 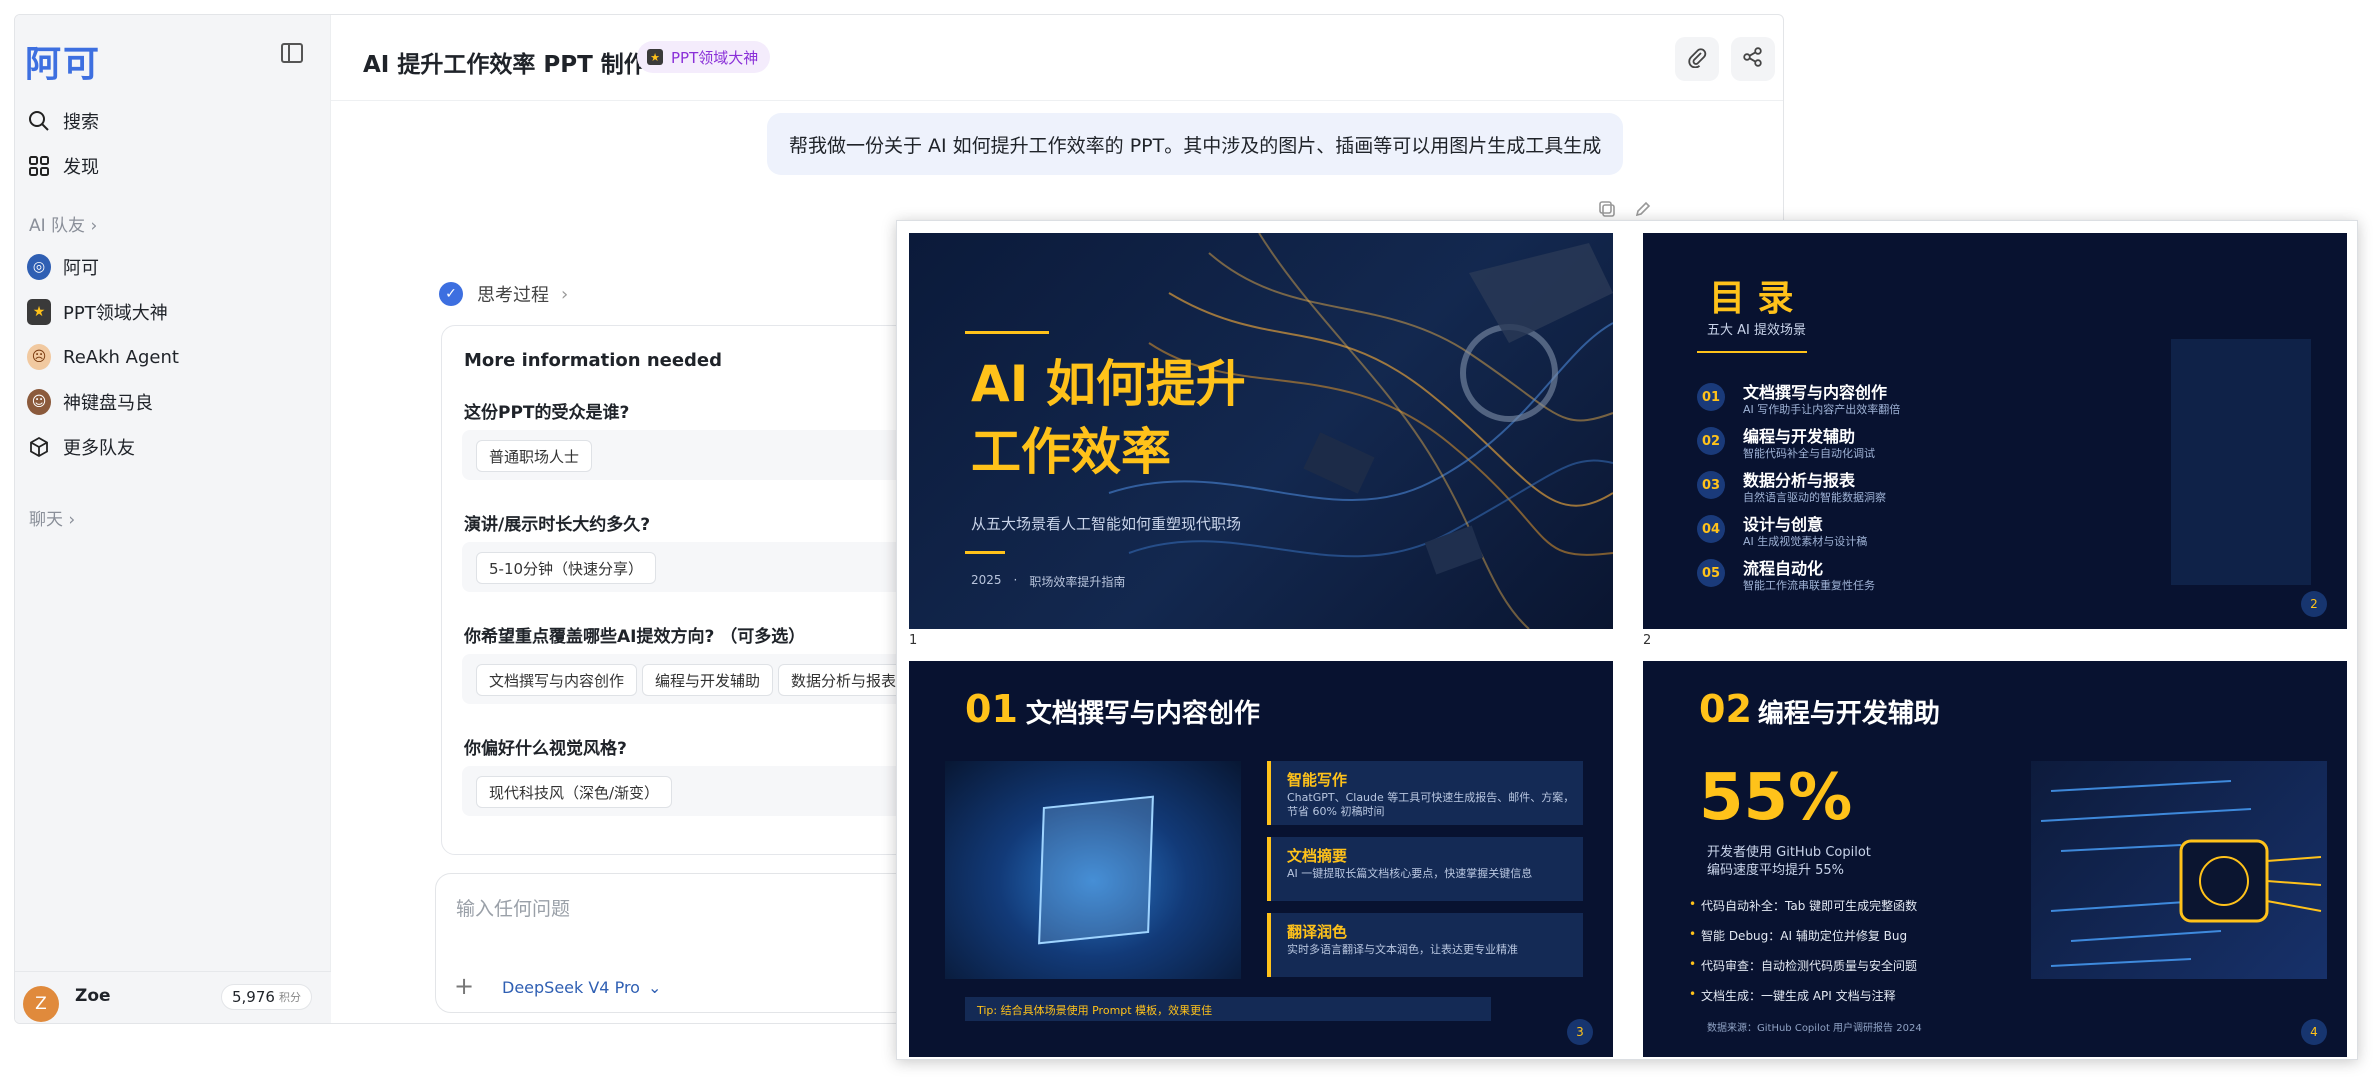 What do you see at coordinates (566, 568) in the screenshot?
I see `option-chip: 5-10分钟（快速分享）` at bounding box center [566, 568].